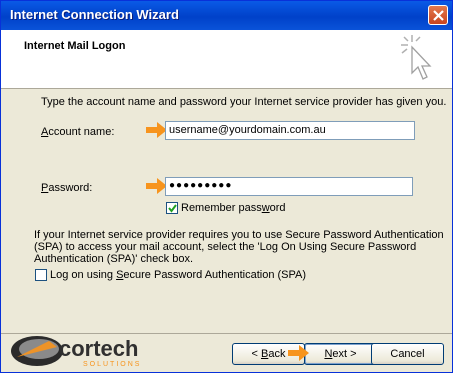 This screenshot has height=373, width=453. Describe the element at coordinates (407, 354) in the screenshot. I see `cancel-button: Cancel` at that location.